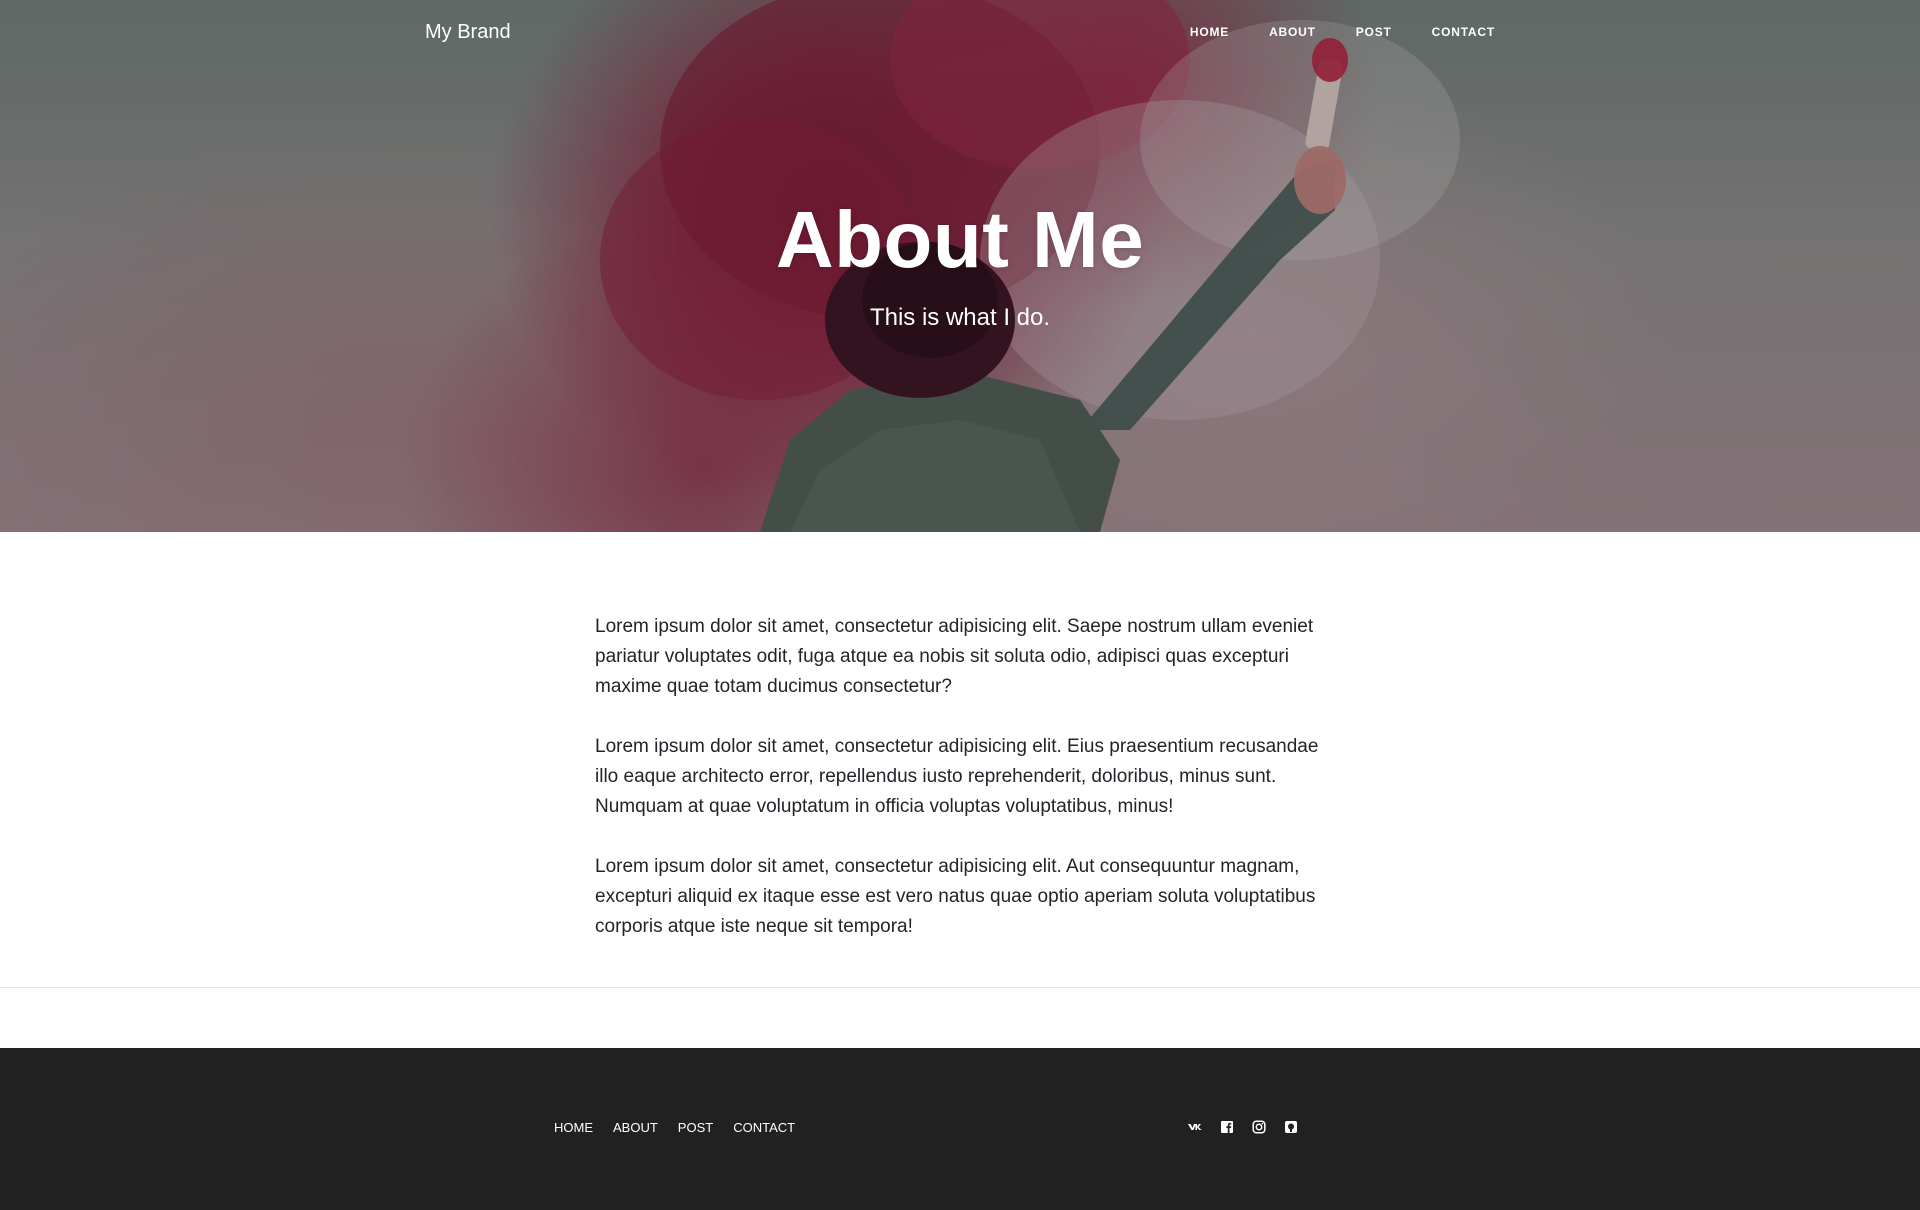 This screenshot has height=1210, width=1920. What do you see at coordinates (1243, 1127) in the screenshot?
I see `social-links` at bounding box center [1243, 1127].